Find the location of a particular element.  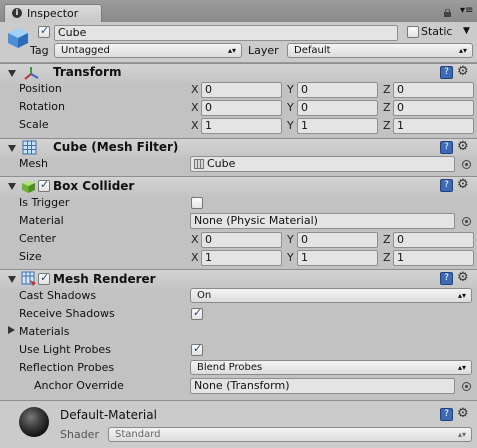

rotation-x-field: 0 is located at coordinates (241, 108).